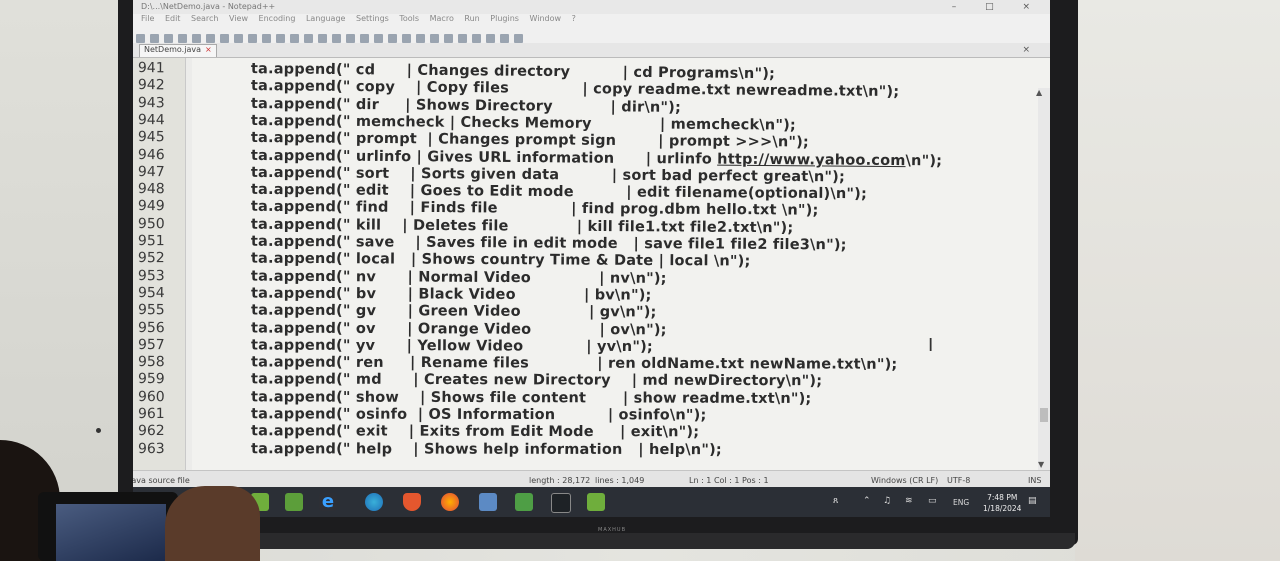 This screenshot has height=561, width=1280. I want to click on menu-language: Language, so click(325, 18).